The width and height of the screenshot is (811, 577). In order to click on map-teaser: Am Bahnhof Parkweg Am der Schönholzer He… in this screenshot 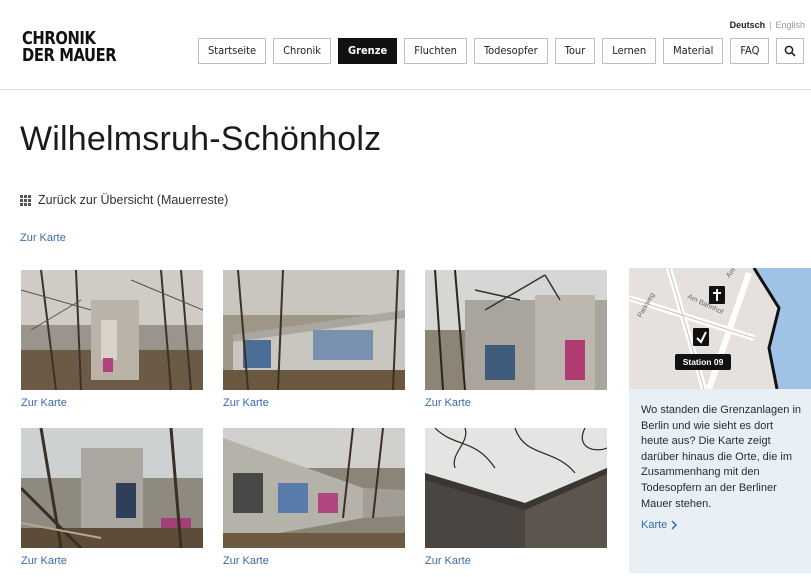, I will do `click(720, 420)`.